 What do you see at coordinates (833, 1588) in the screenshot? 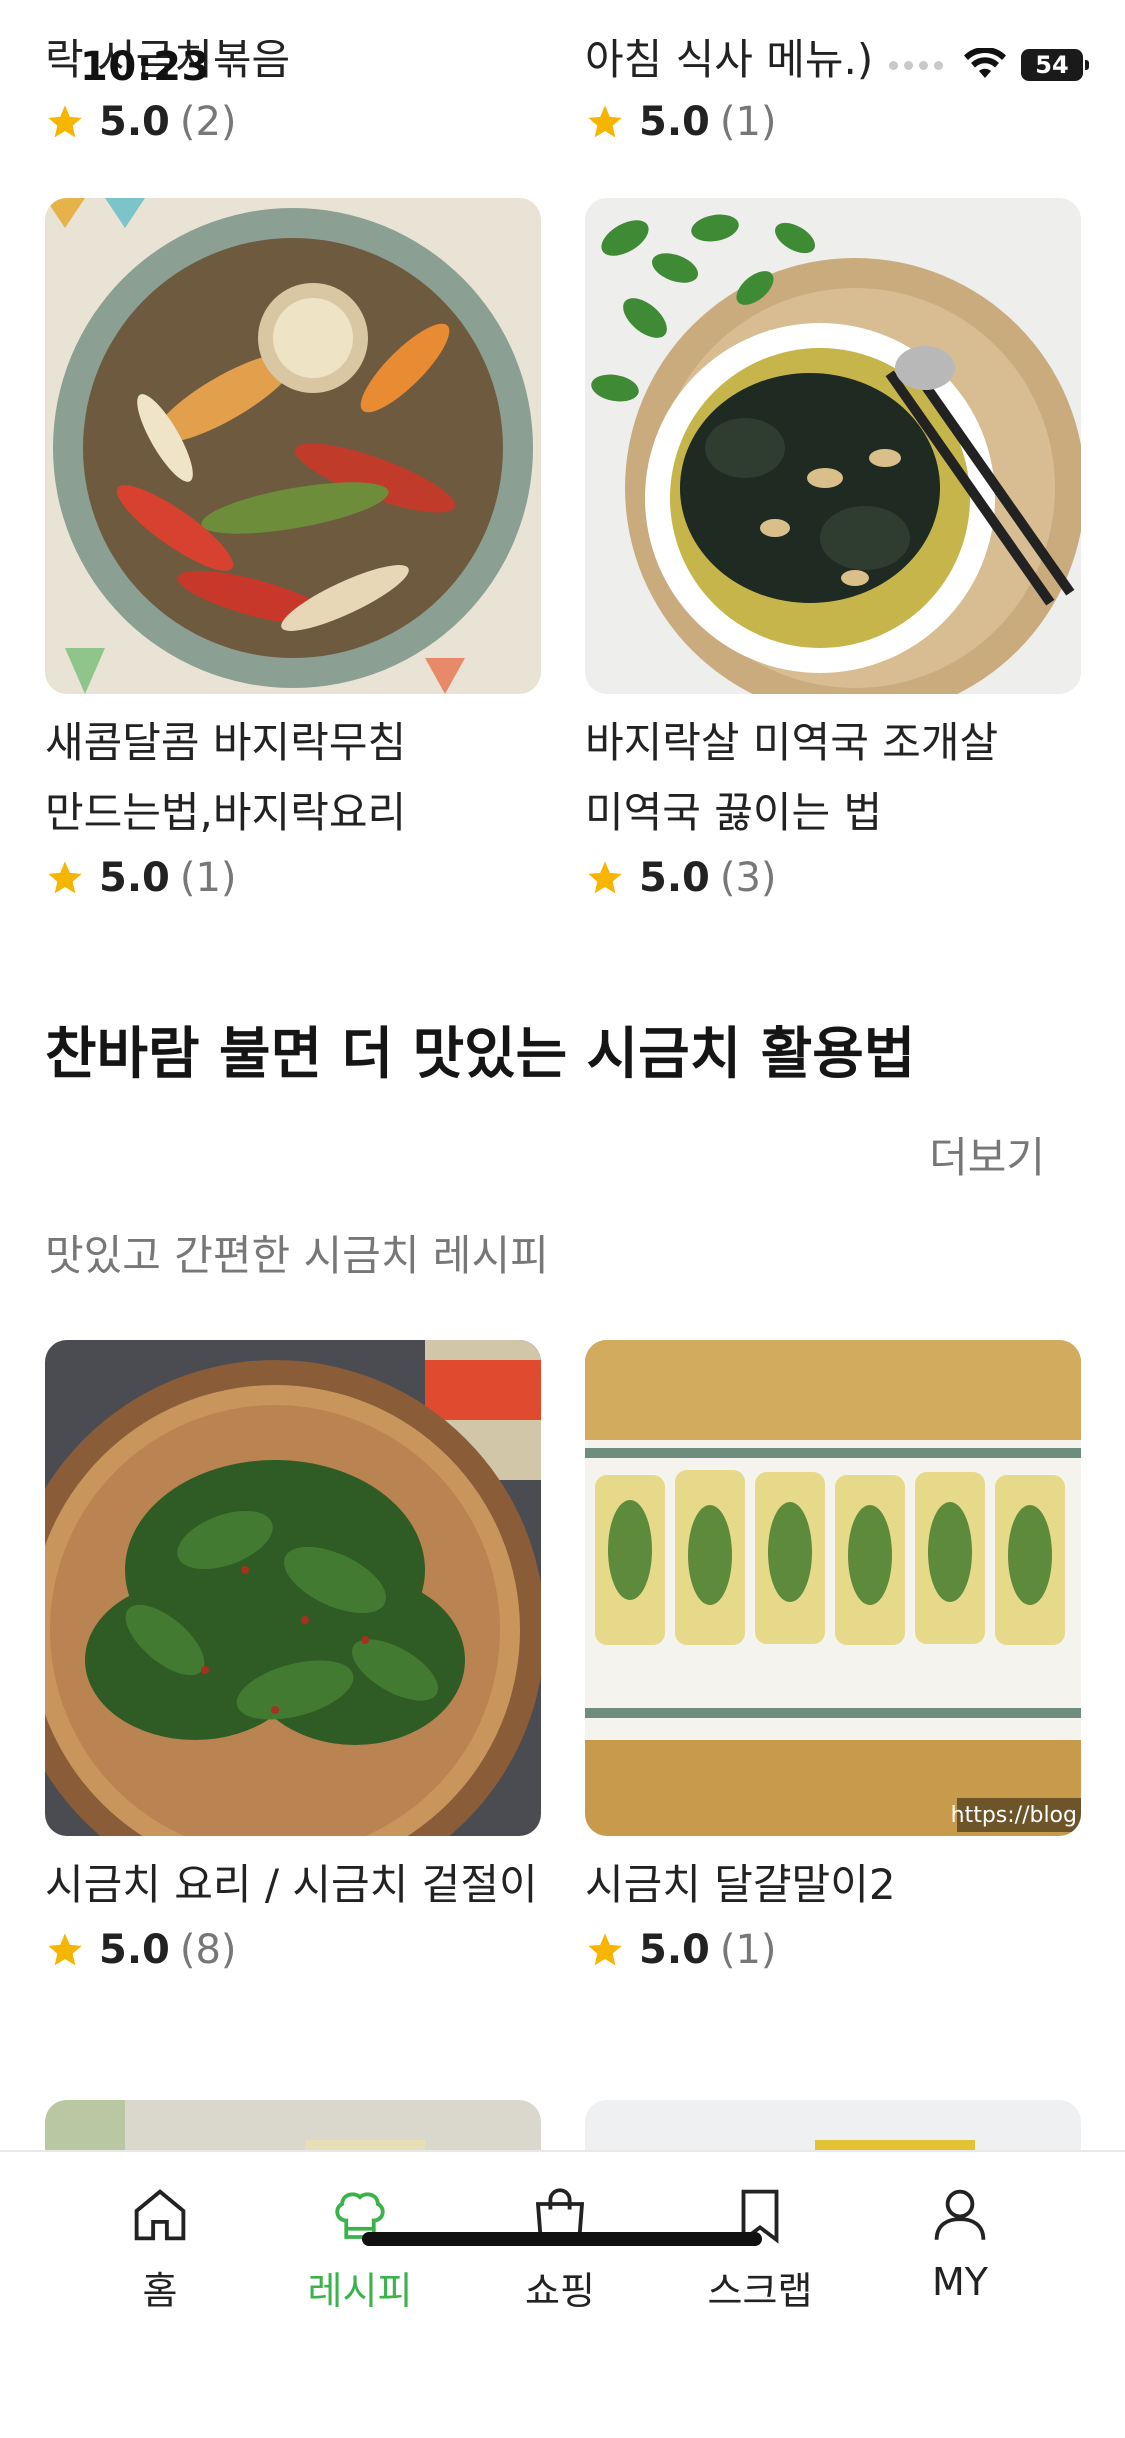
I see `recipe-thumbnail-spinach-omelet: https://blog` at bounding box center [833, 1588].